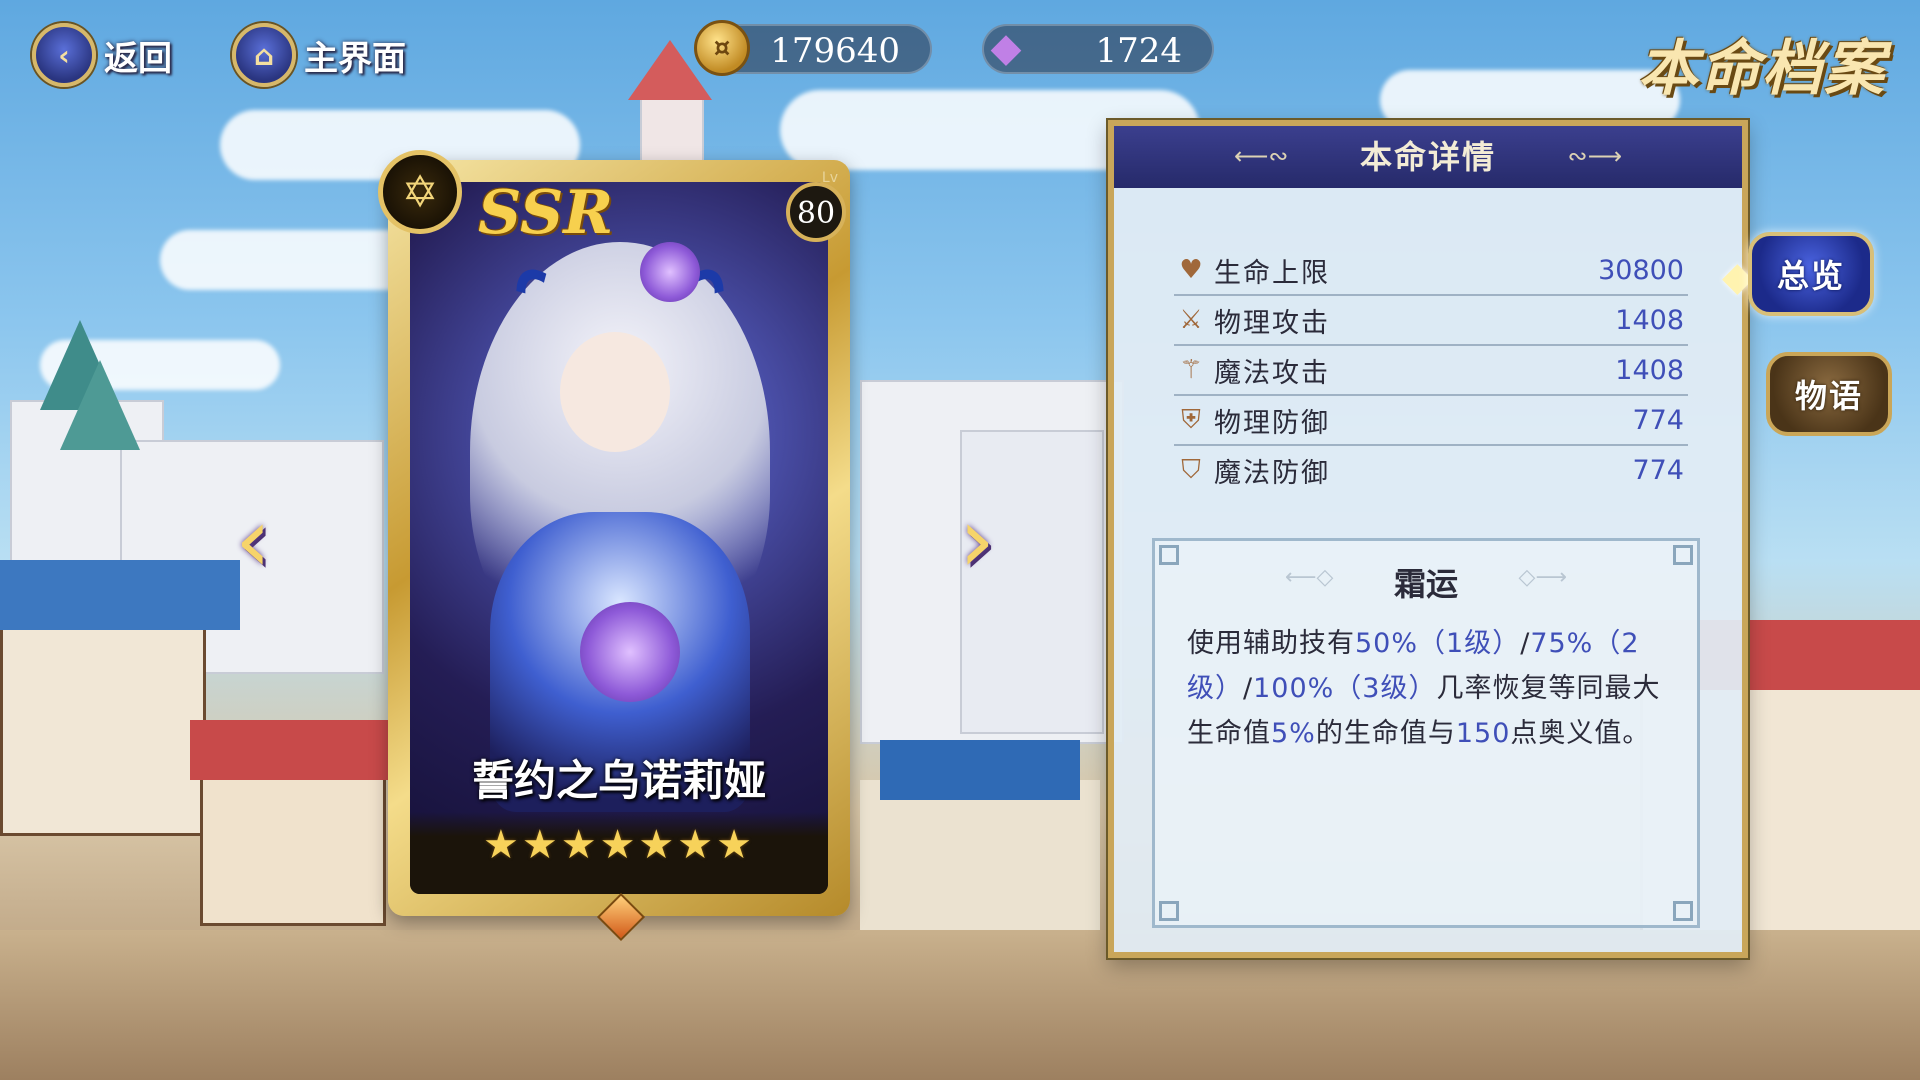  What do you see at coordinates (1191, 370) in the screenshot?
I see `staff-icon: ⚚` at bounding box center [1191, 370].